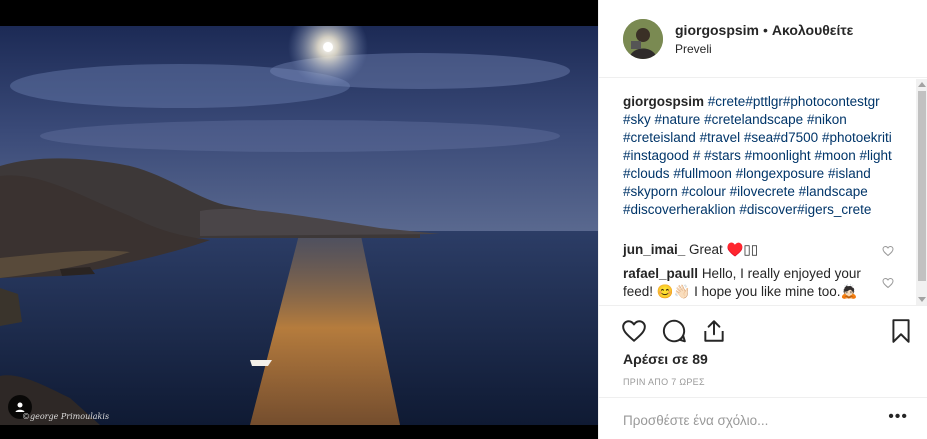 Image resolution: width=927 pixels, height=439 pixels. I want to click on hashtag-link: #sky, so click(637, 119).